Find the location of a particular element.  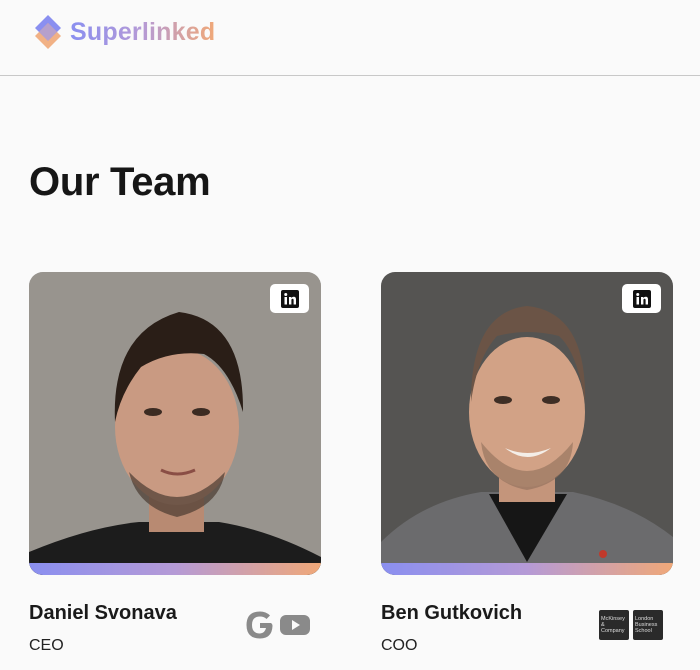

team-member-name: Daniel Svonava is located at coordinates (103, 613).